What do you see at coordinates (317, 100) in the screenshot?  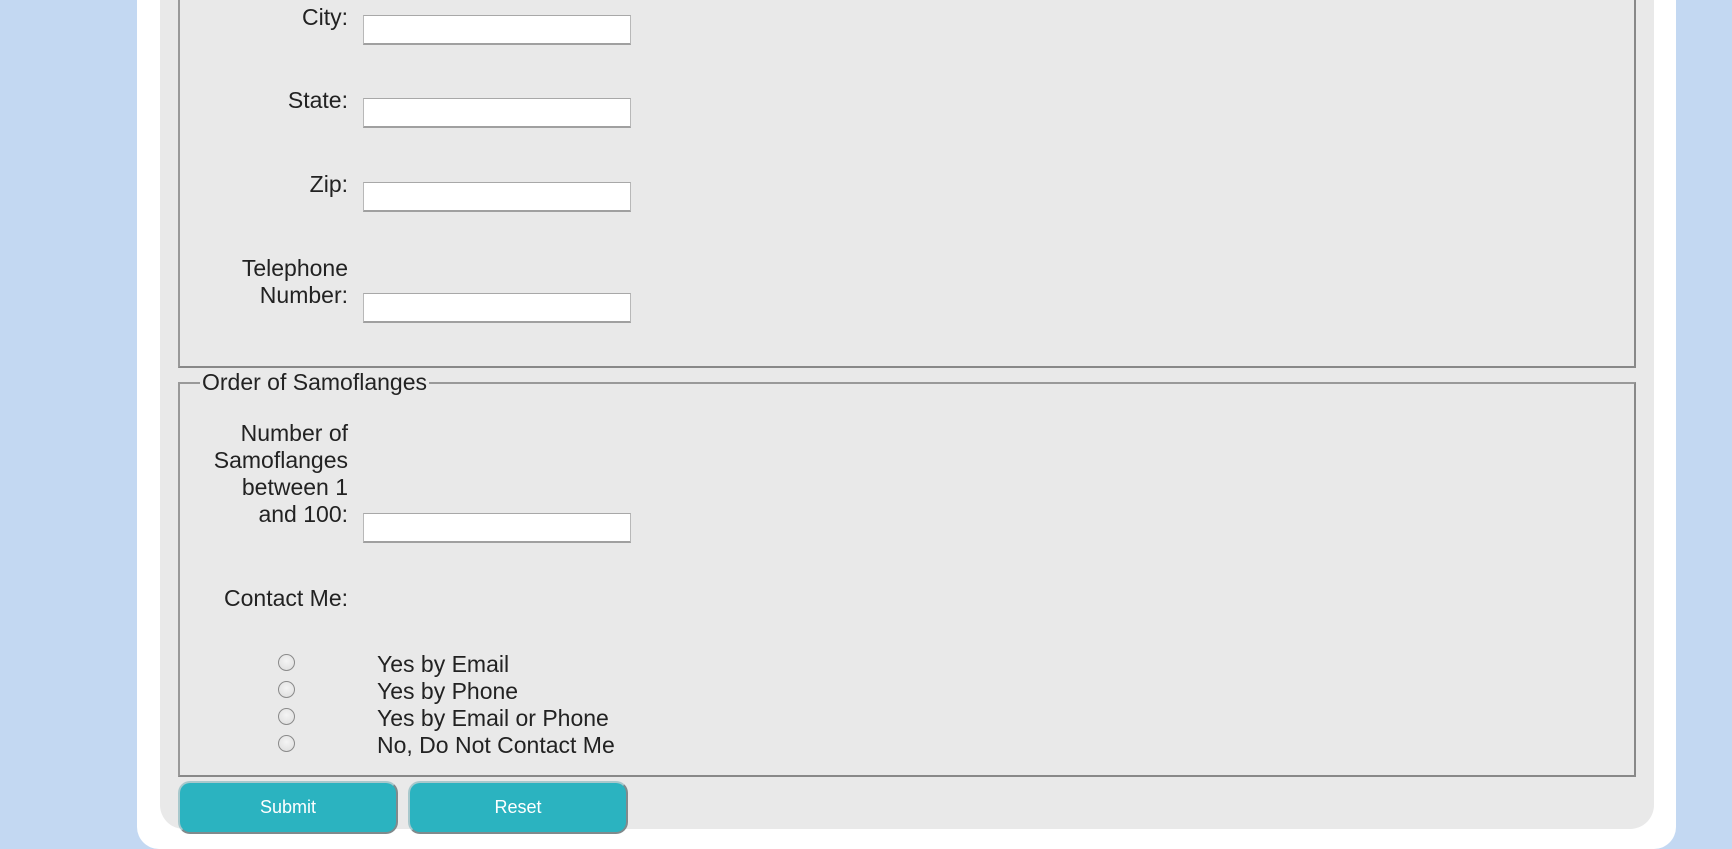 I see `state-label: State:` at bounding box center [317, 100].